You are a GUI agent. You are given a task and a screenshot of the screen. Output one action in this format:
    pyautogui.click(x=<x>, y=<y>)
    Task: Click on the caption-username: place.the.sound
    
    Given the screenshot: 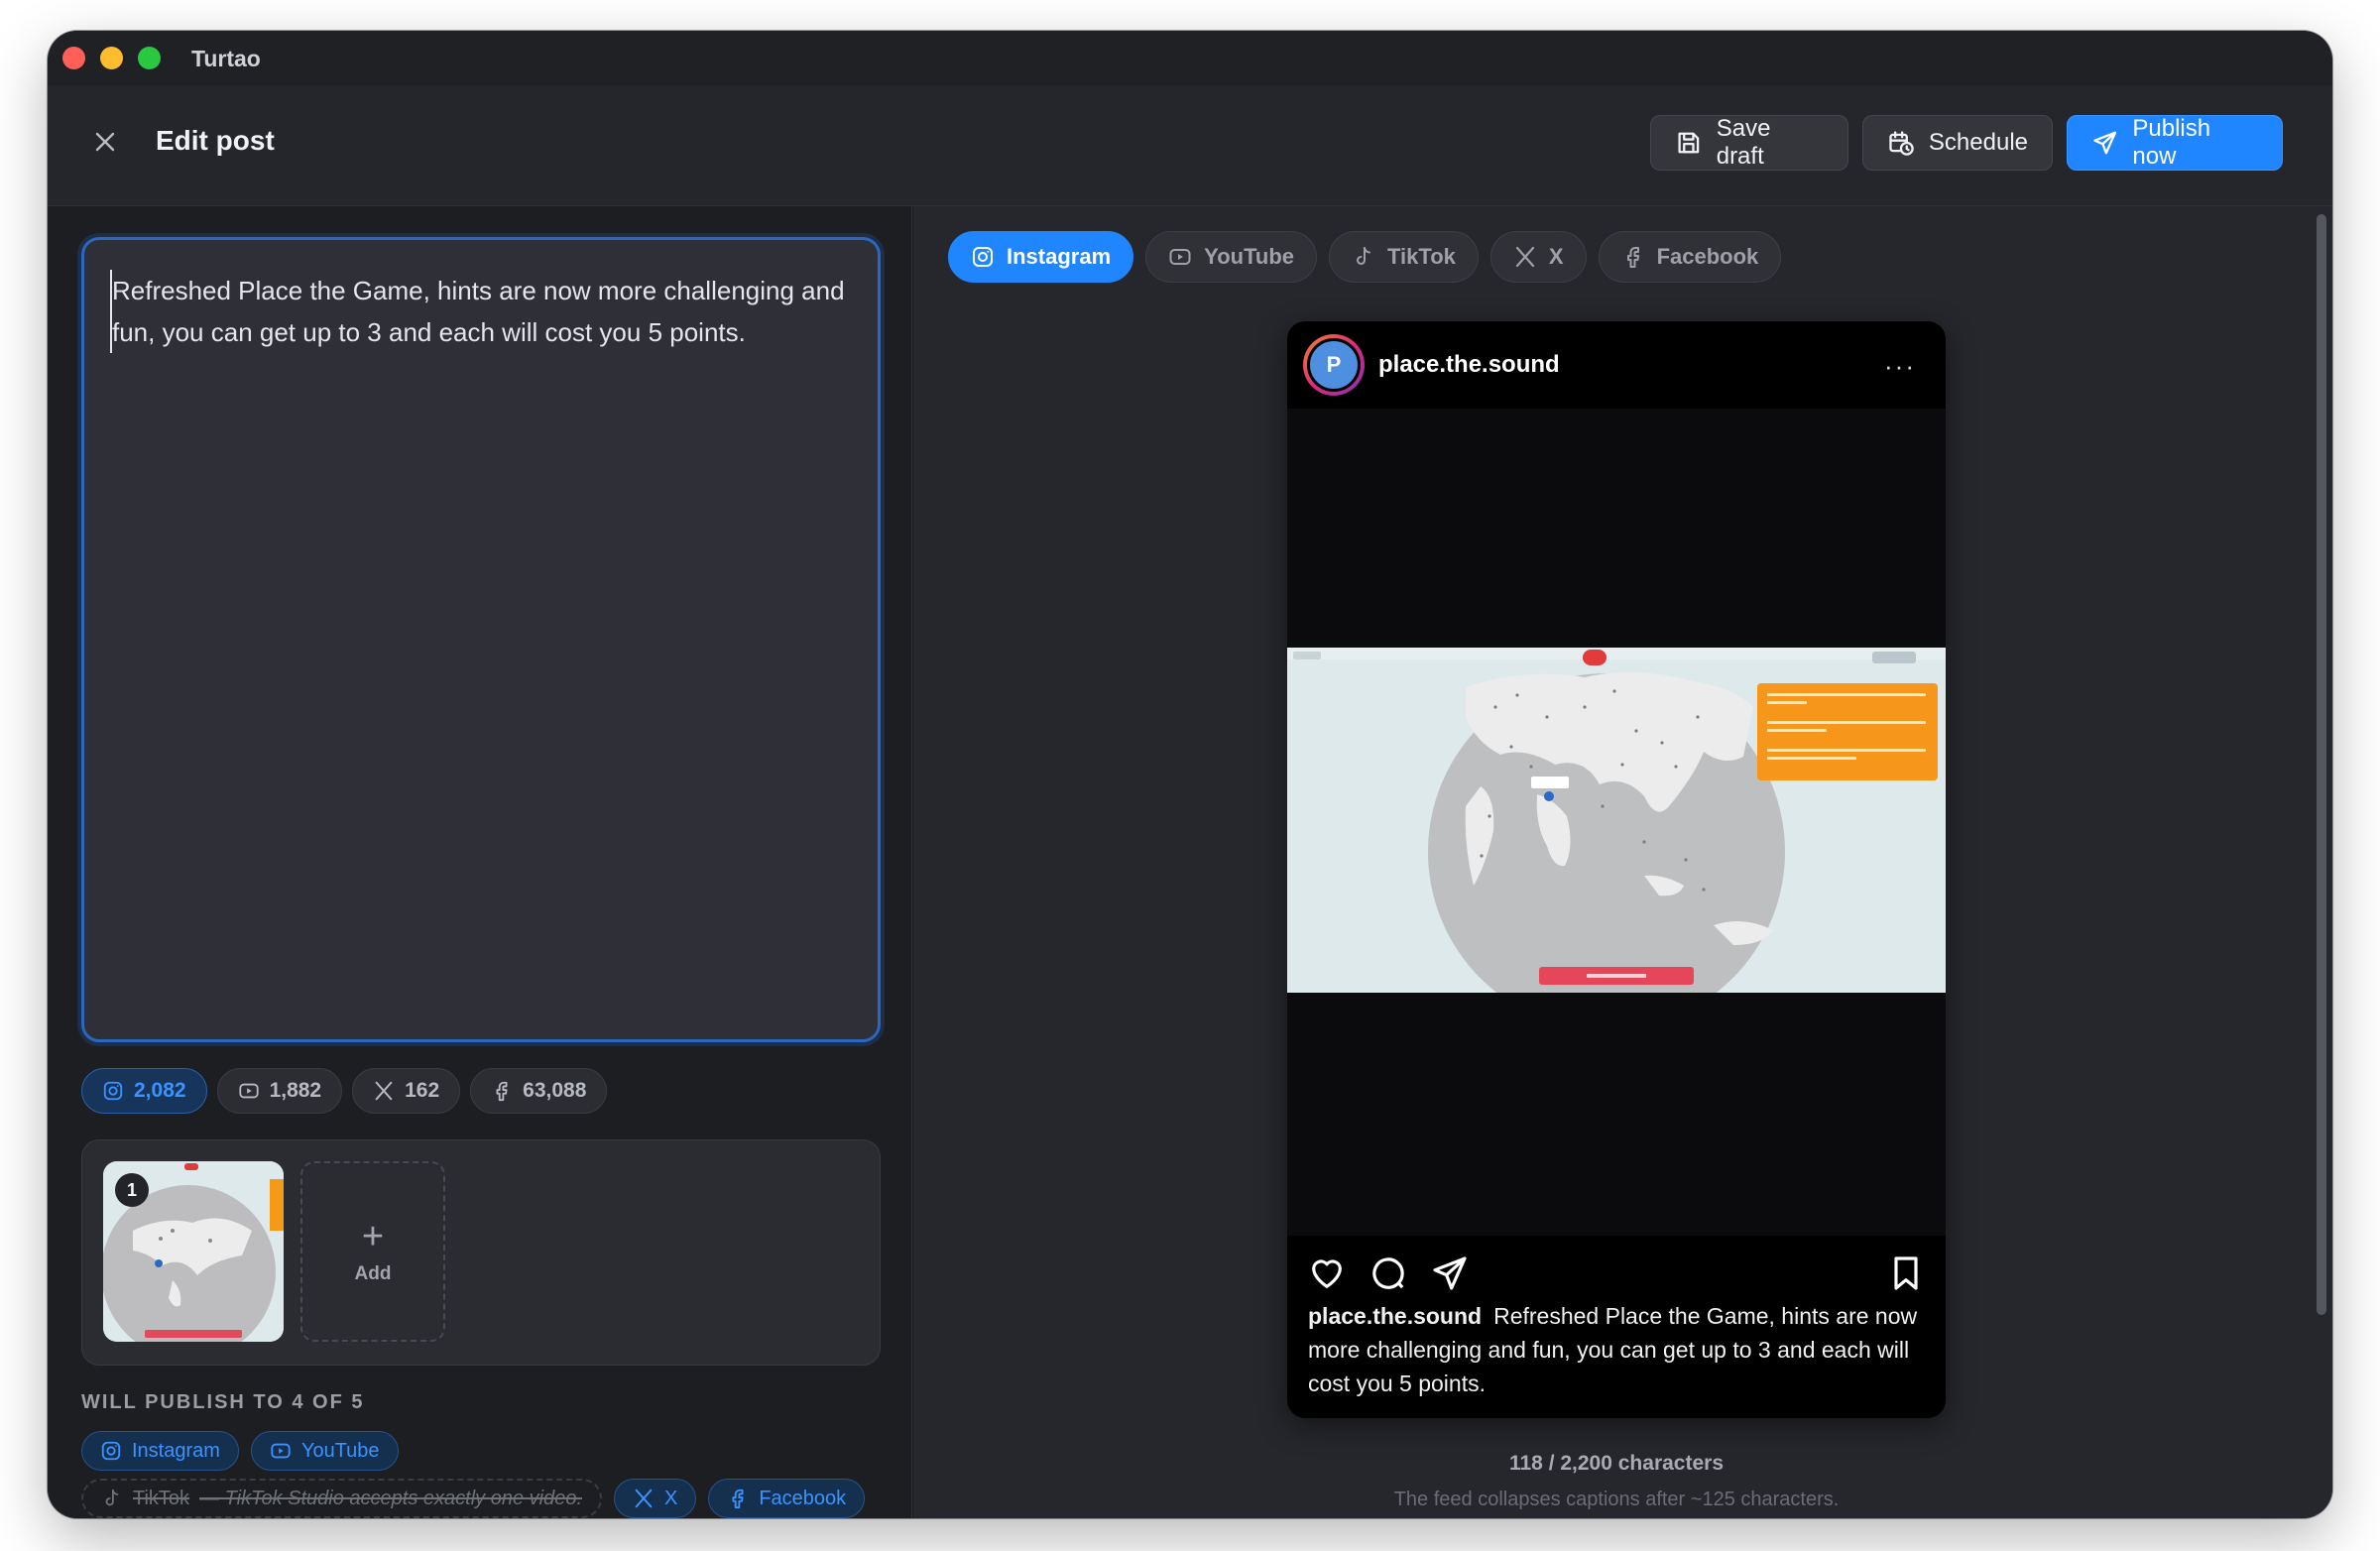 What is the action you would take?
    pyautogui.click(x=1395, y=1316)
    